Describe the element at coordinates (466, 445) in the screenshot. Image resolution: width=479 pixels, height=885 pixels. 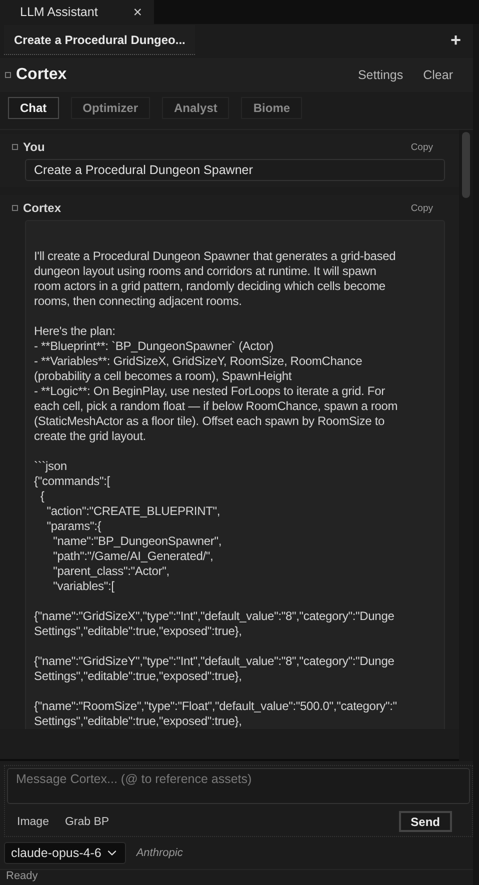
I see `scrollbar` at that location.